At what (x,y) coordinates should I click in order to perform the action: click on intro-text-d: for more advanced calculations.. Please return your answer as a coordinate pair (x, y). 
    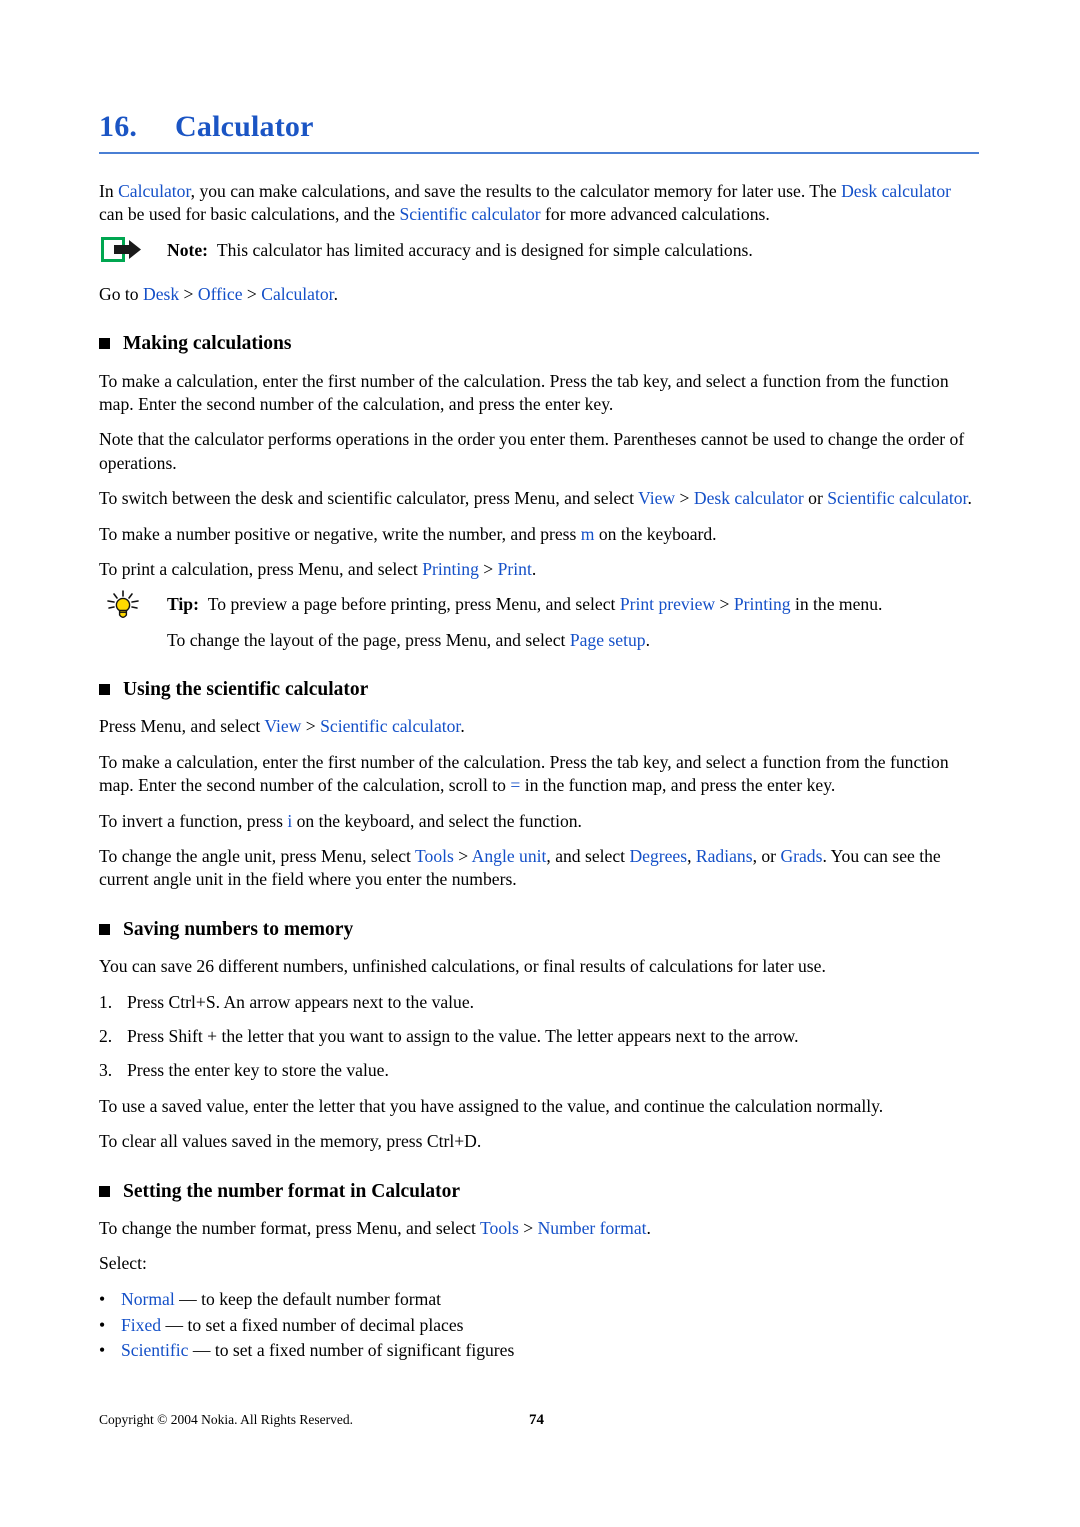
    Looking at the image, I should click on (655, 214).